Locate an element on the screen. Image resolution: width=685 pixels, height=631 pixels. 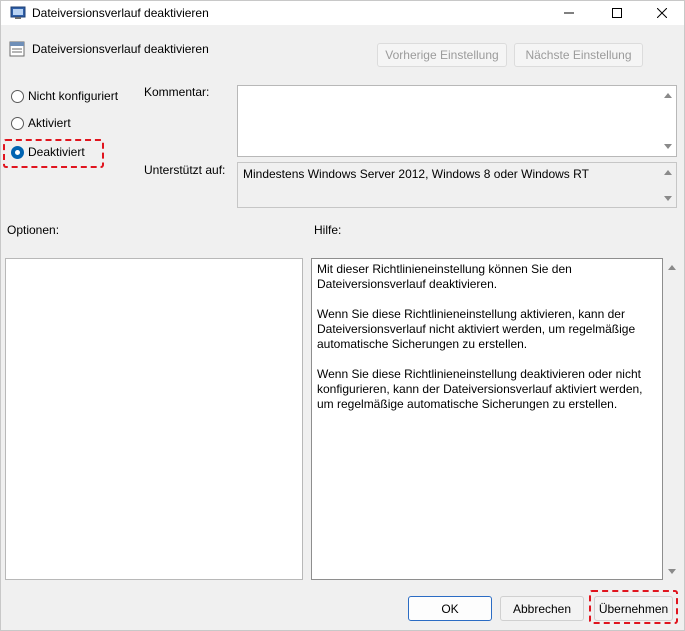
radio-circle-selected is located at coordinates (17, 152).